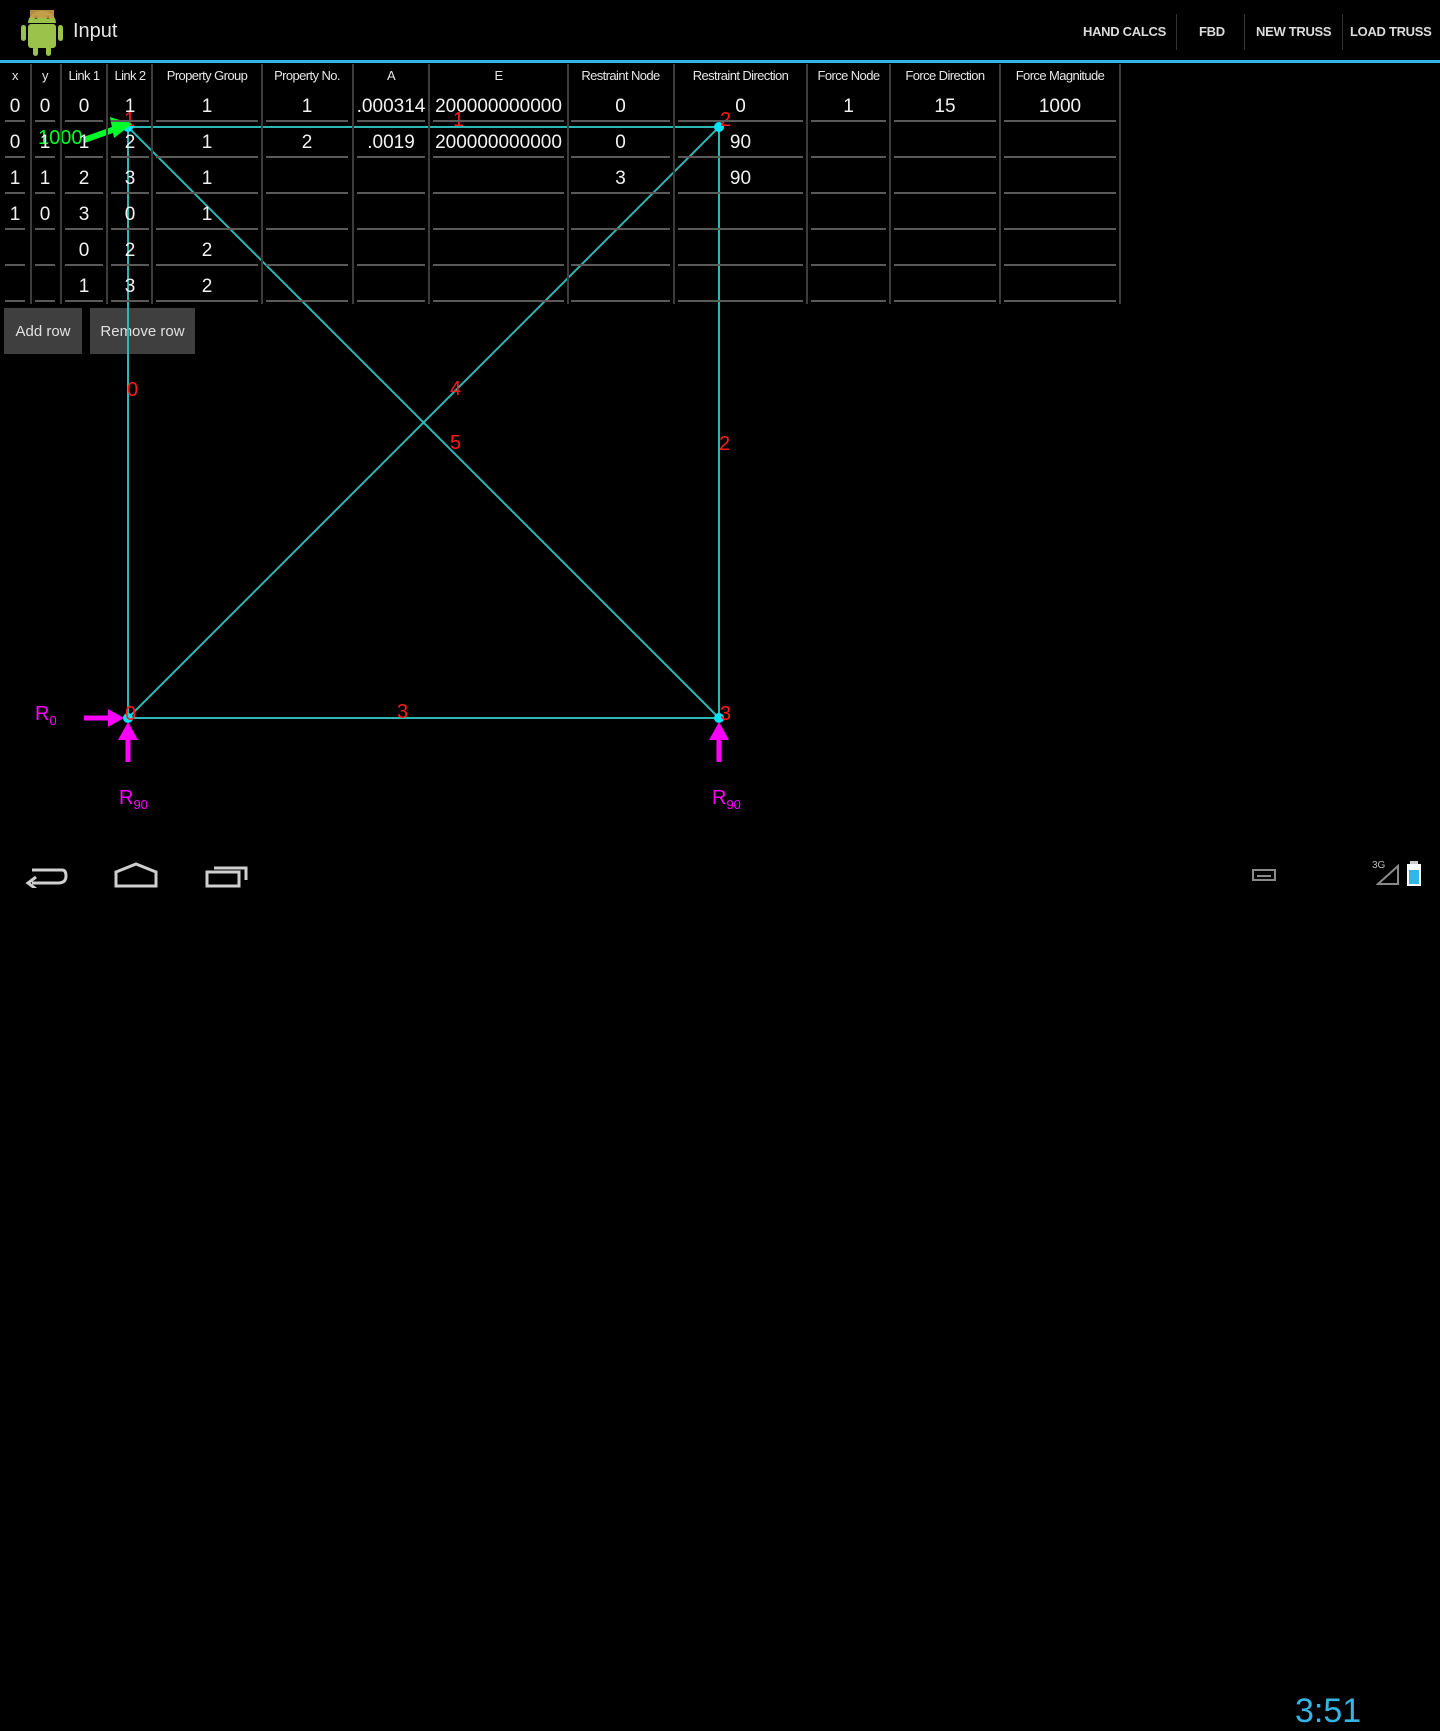 This screenshot has width=1440, height=1731. Describe the element at coordinates (1414, 873) in the screenshot. I see `battery-icon` at that location.